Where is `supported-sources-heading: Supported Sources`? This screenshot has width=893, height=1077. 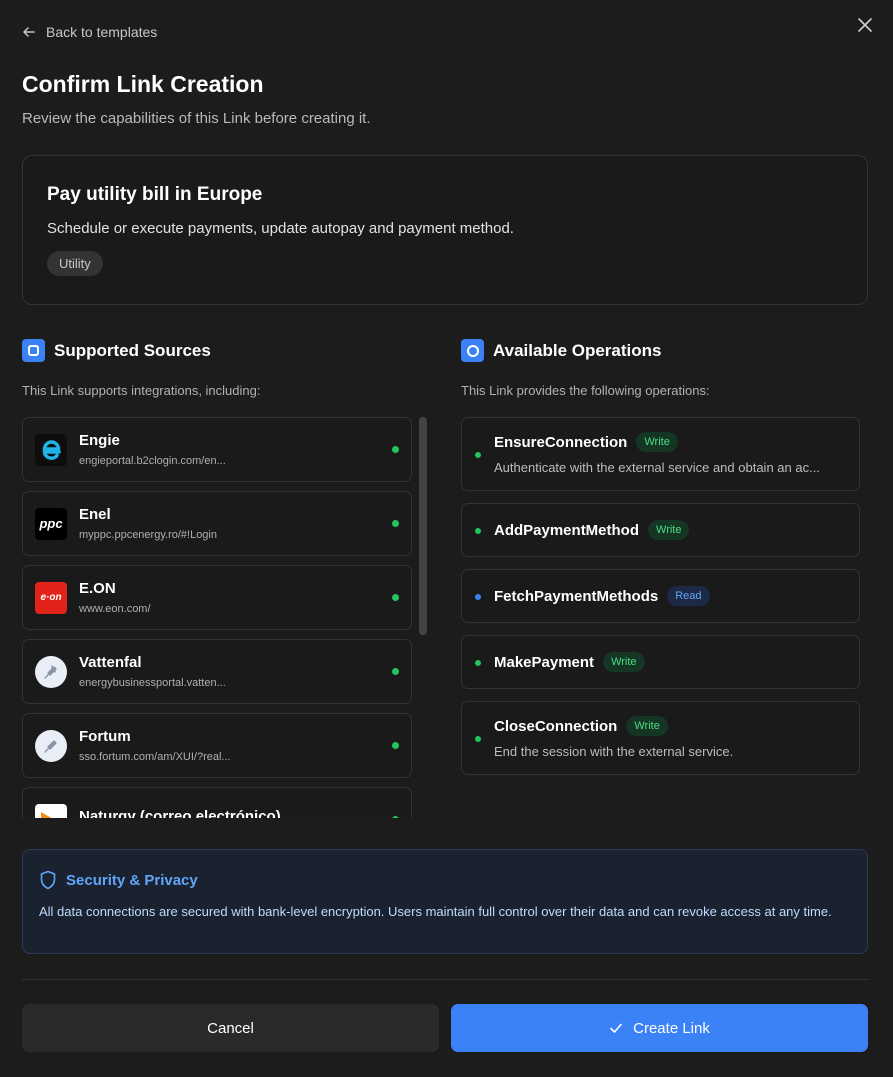
supported-sources-heading: Supported Sources is located at coordinates (116, 350).